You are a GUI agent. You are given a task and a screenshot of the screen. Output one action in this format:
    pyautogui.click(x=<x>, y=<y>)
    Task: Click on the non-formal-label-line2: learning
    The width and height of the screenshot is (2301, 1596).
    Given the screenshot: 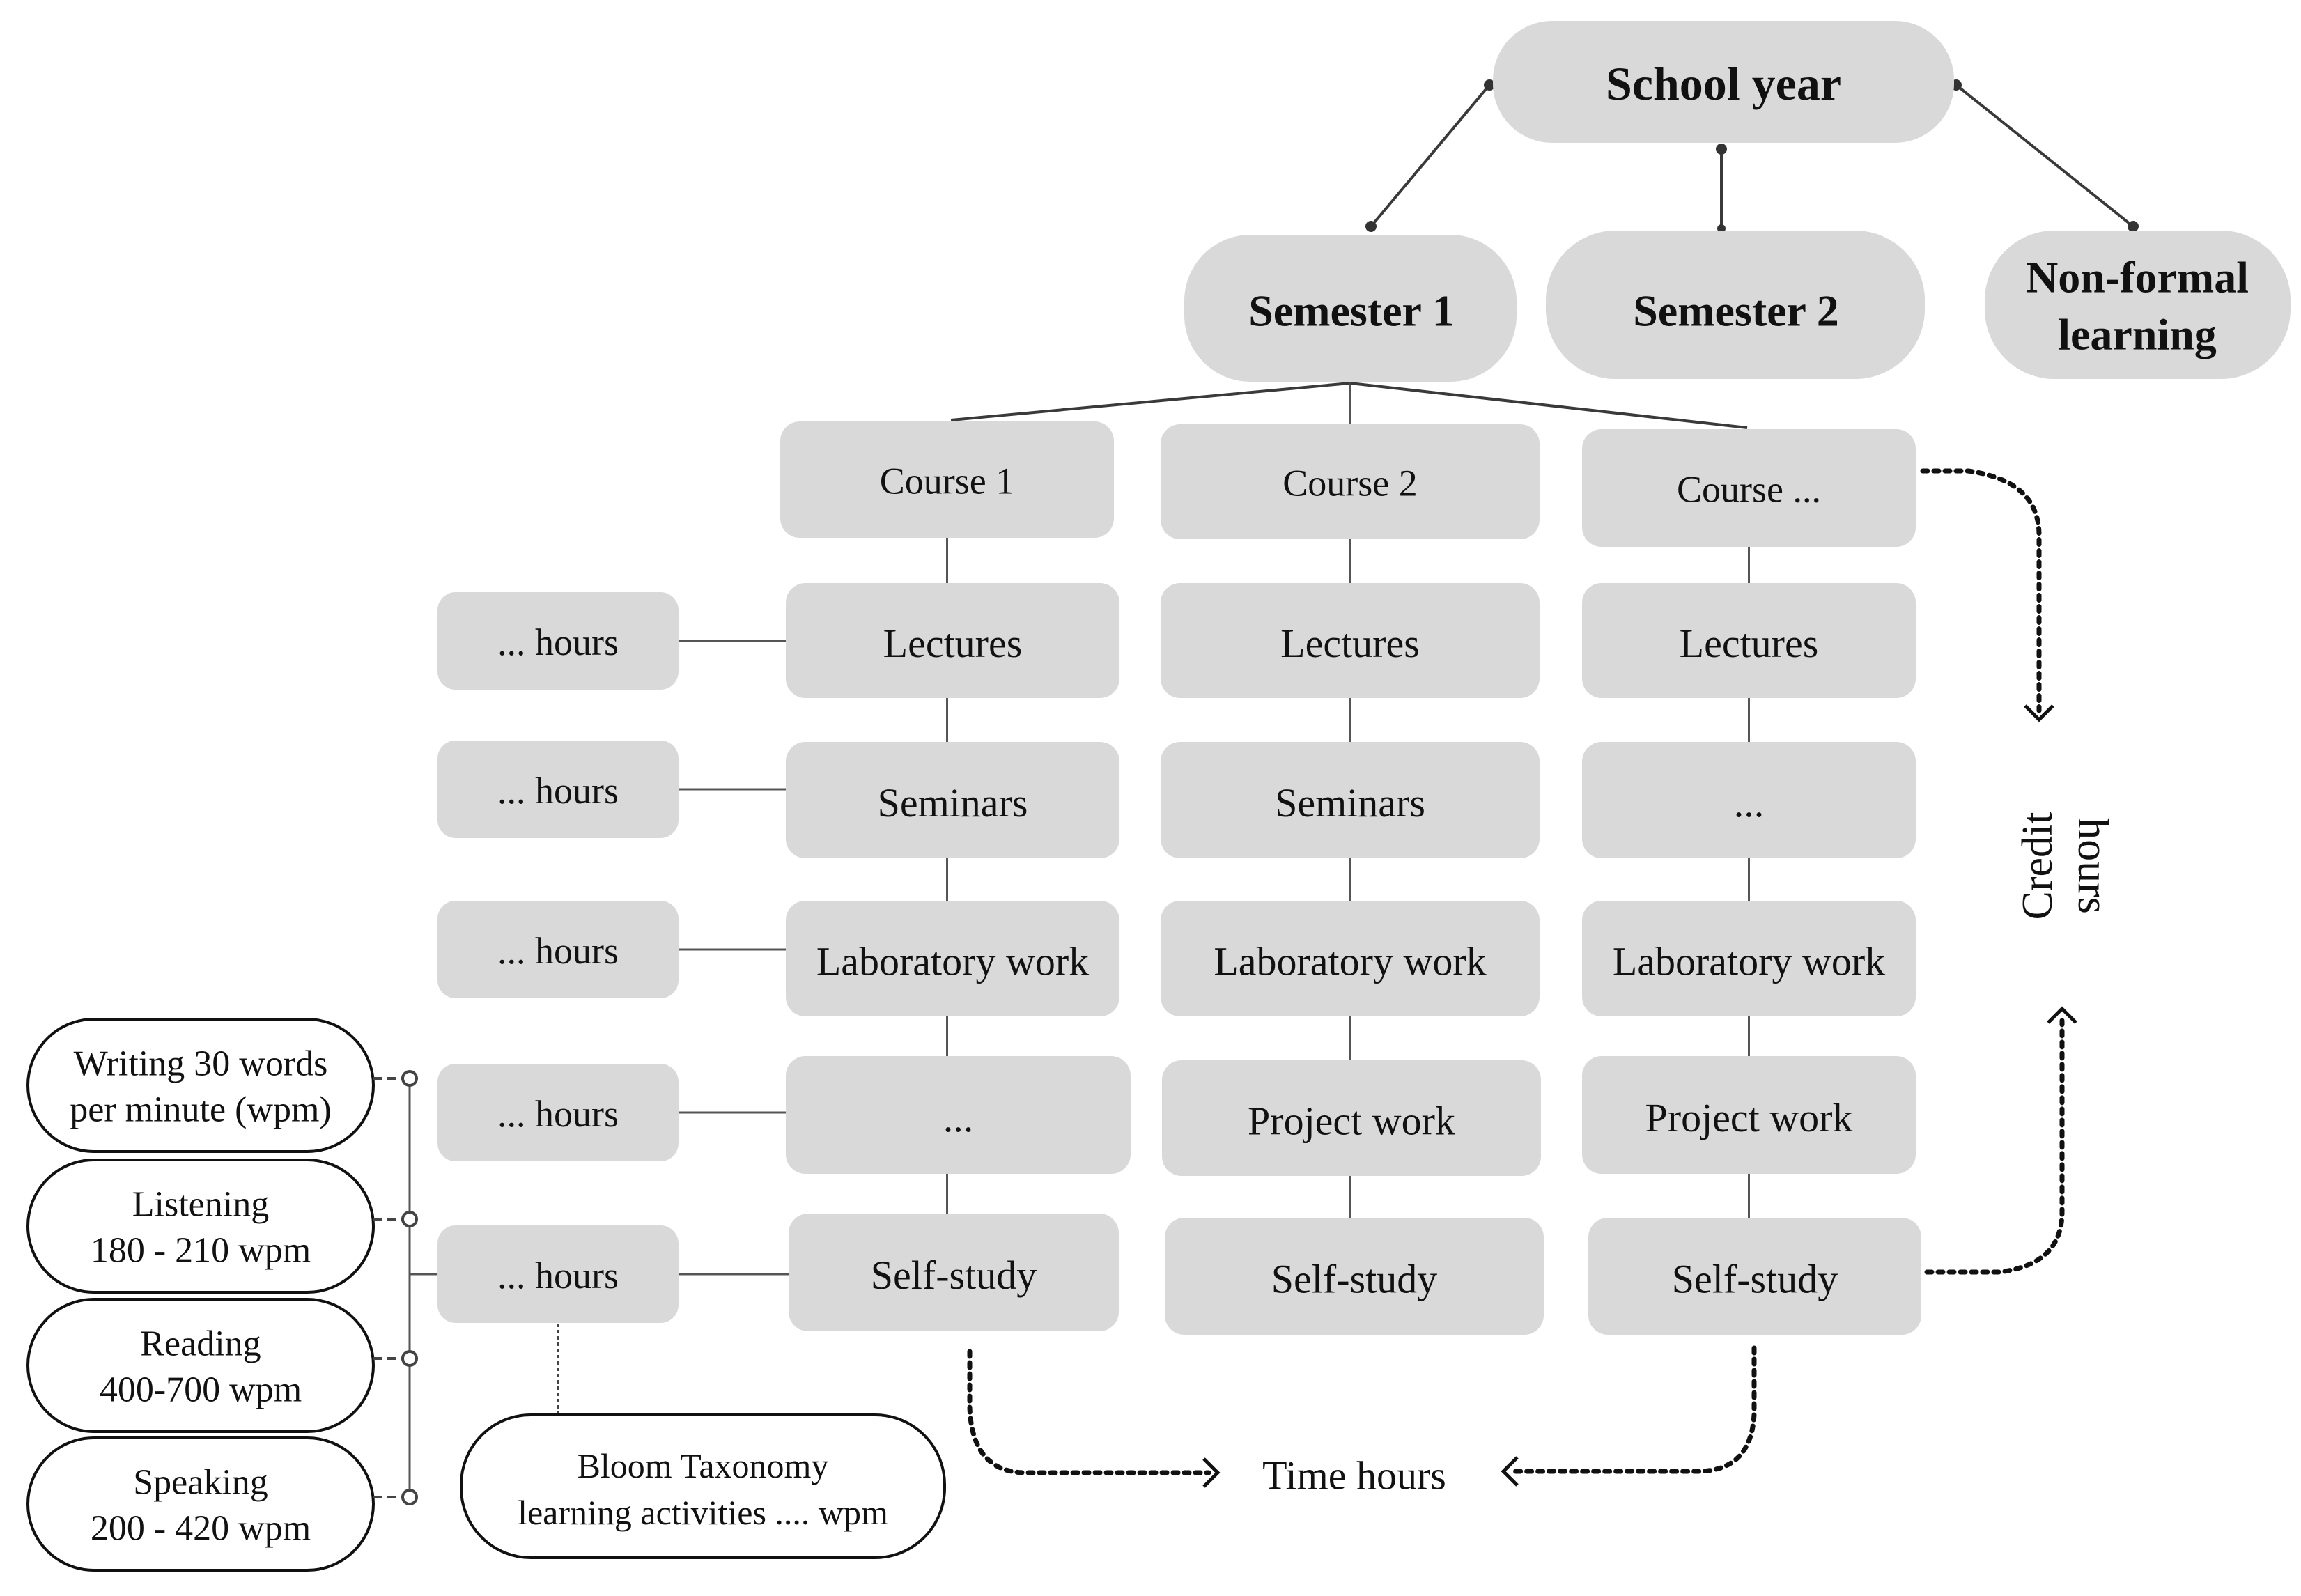 What is the action you would take?
    pyautogui.click(x=2137, y=334)
    